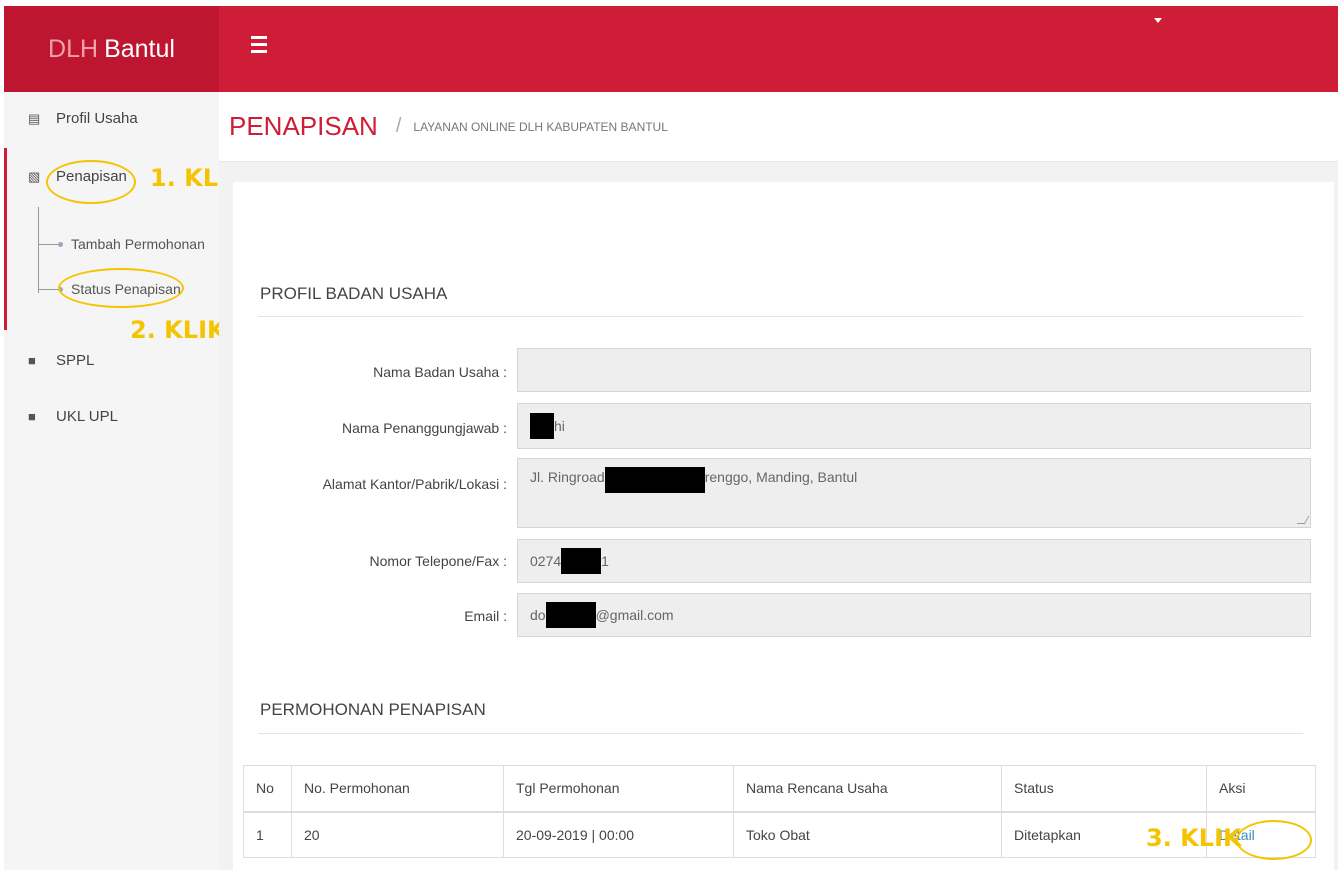  What do you see at coordinates (1194, 838) in the screenshot?
I see `annotation-step-3: 3. KLIK` at bounding box center [1194, 838].